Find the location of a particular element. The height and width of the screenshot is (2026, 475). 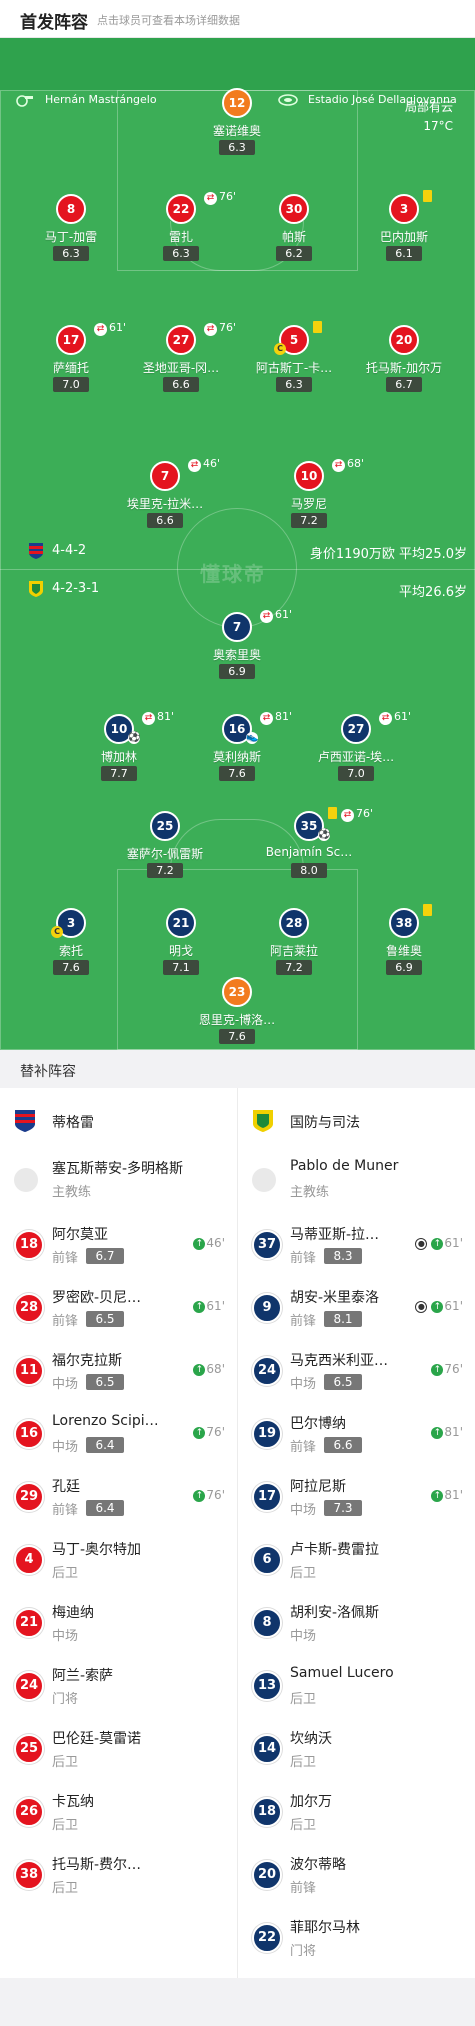

sub-row: 29 孔廷 前锋 6.4 ↑ 76' is located at coordinates (118, 1499).